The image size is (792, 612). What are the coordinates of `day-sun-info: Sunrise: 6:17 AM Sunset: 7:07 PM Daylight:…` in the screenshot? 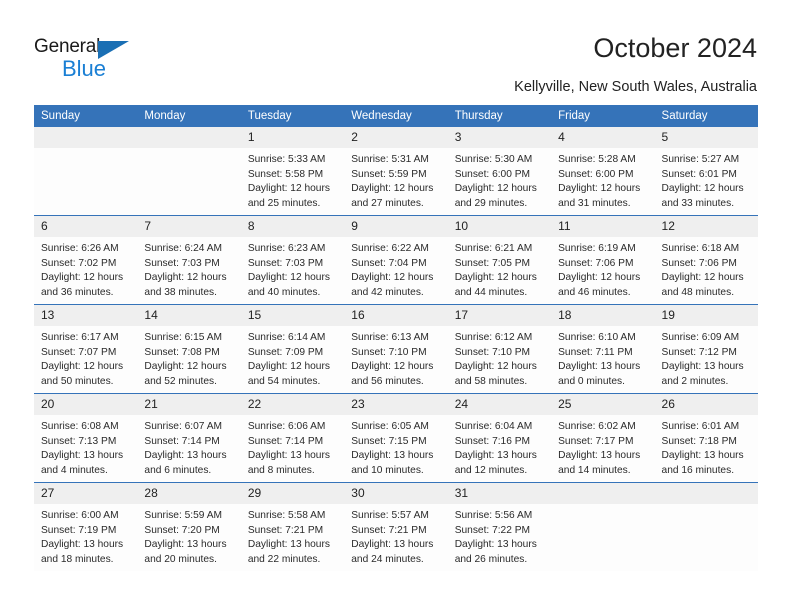 It's located at (85, 357).